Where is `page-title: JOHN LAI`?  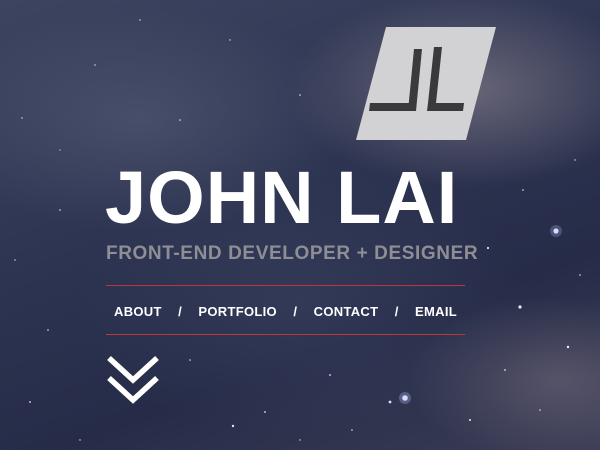
page-title: JOHN LAI is located at coordinates (282, 197).